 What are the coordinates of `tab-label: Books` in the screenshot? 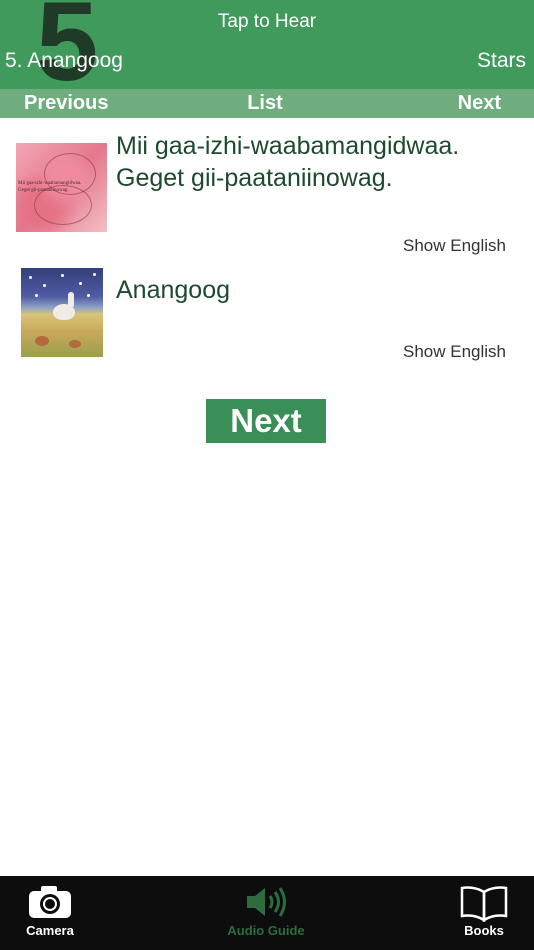 It's located at (484, 930).